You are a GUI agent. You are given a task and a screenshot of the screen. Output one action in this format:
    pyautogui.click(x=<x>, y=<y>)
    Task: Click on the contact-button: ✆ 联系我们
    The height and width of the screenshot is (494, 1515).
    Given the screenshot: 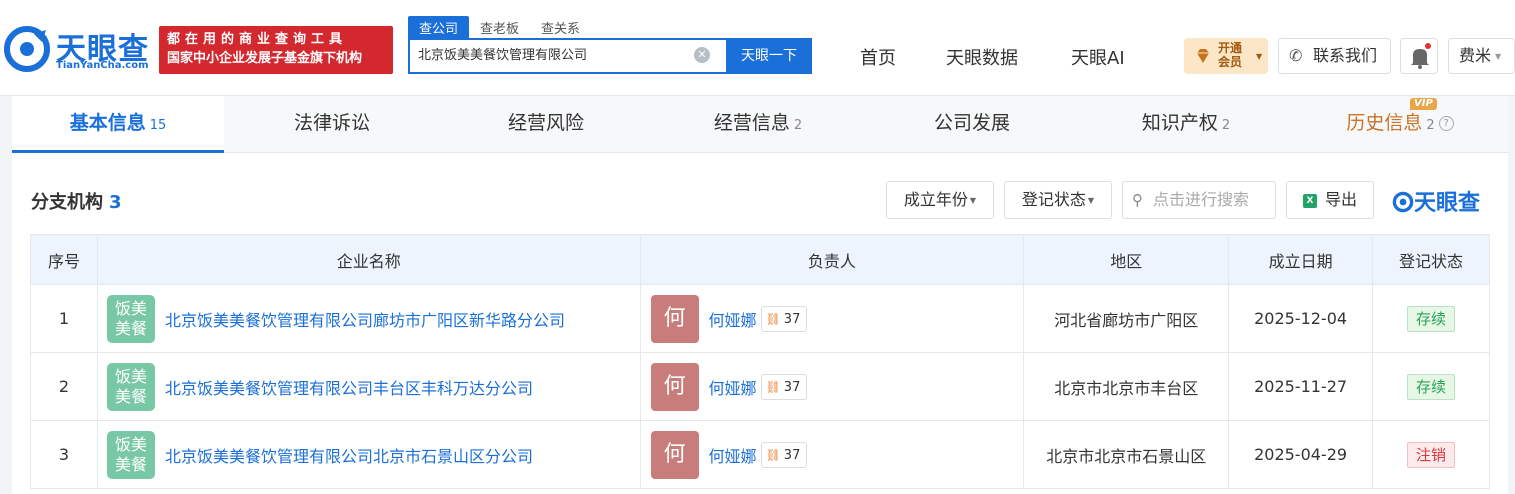 What is the action you would take?
    pyautogui.click(x=1334, y=56)
    